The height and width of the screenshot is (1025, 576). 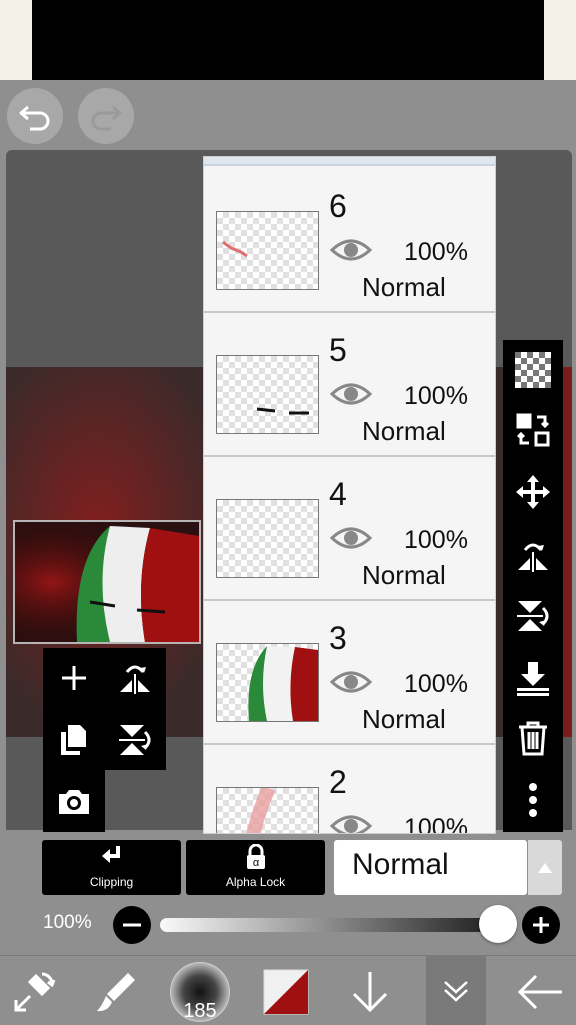 I want to click on layer-row: 4 100% Normal, so click(x=349, y=528).